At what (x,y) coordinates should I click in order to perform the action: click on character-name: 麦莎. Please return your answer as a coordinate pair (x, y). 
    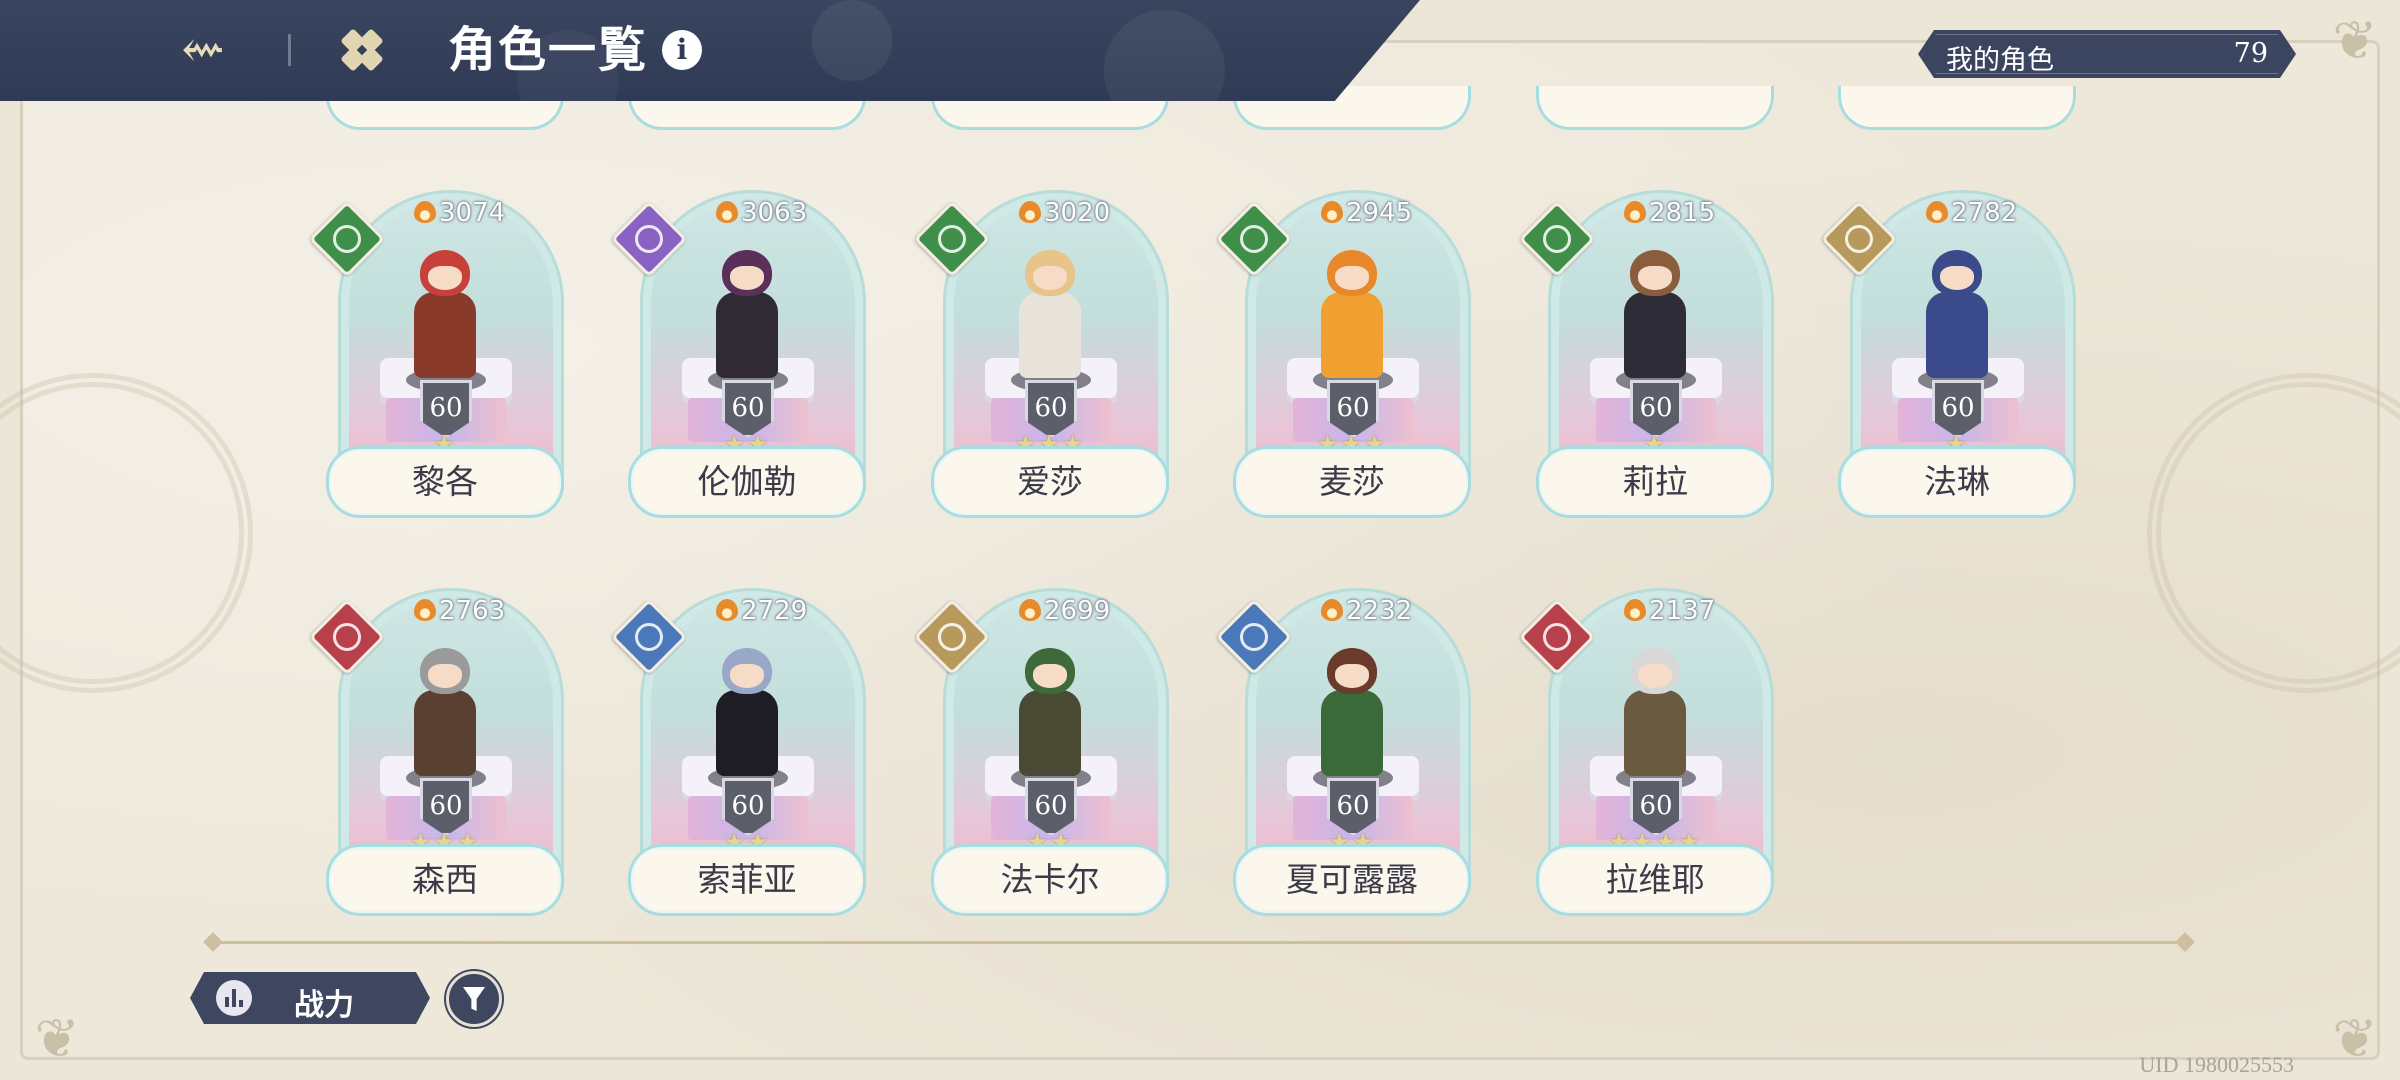
    Looking at the image, I should click on (1352, 481).